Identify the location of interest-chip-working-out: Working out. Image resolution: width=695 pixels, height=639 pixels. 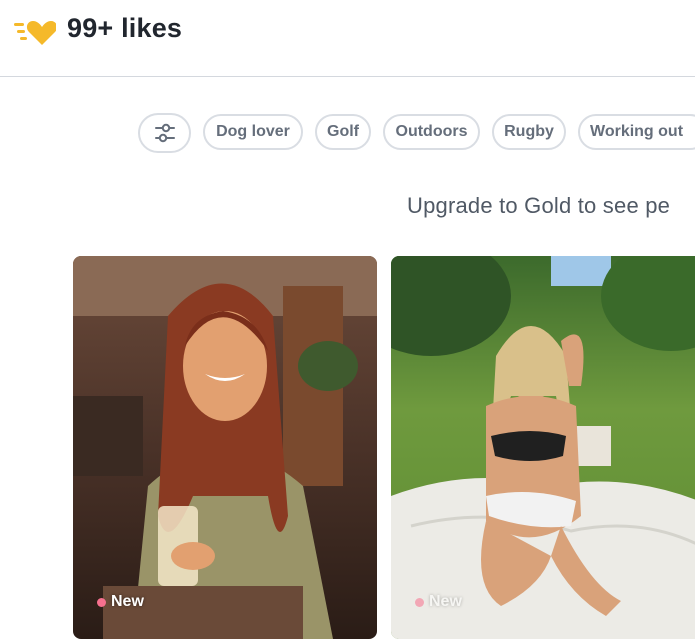
(636, 132).